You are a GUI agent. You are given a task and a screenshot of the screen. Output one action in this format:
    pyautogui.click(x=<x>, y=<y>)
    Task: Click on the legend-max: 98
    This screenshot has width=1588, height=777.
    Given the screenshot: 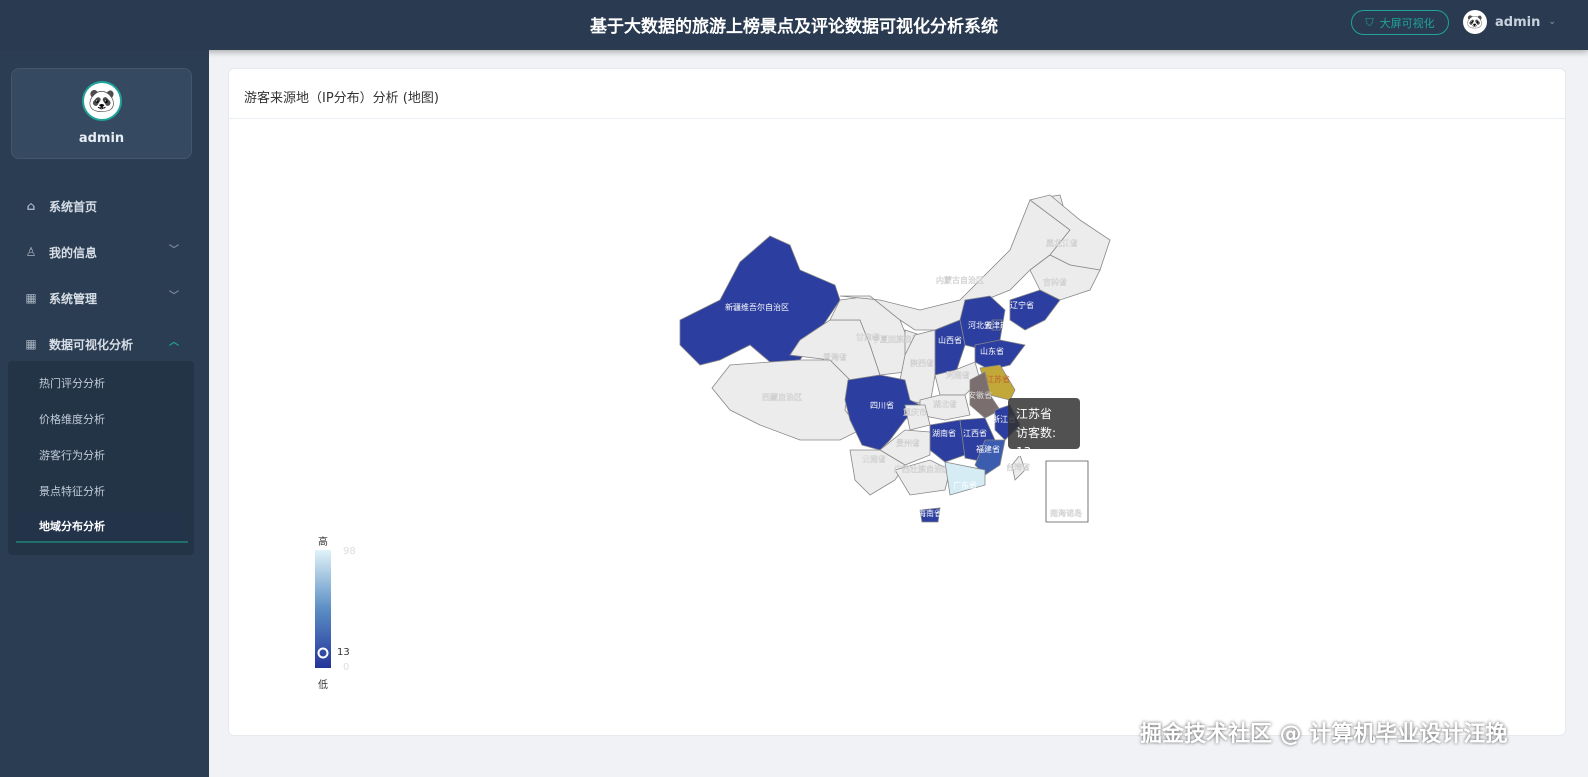 What is the action you would take?
    pyautogui.click(x=349, y=551)
    